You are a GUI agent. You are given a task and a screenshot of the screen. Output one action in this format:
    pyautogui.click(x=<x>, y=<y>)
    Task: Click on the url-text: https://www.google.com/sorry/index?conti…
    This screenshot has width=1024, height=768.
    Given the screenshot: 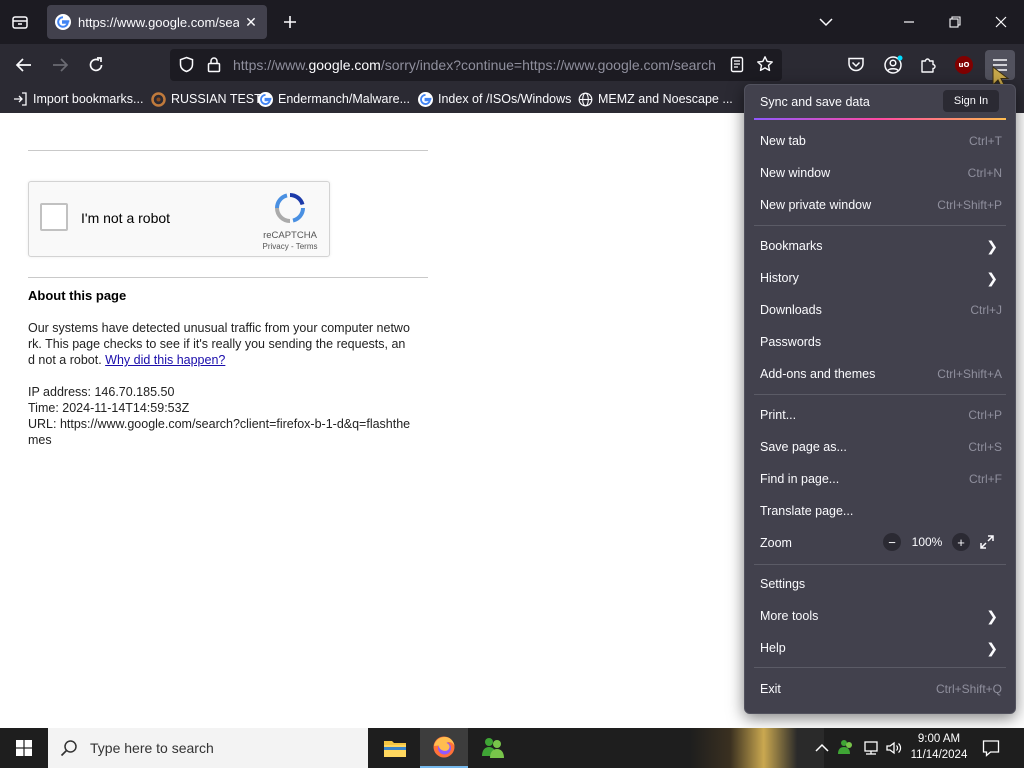 What is the action you would take?
    pyautogui.click(x=475, y=65)
    